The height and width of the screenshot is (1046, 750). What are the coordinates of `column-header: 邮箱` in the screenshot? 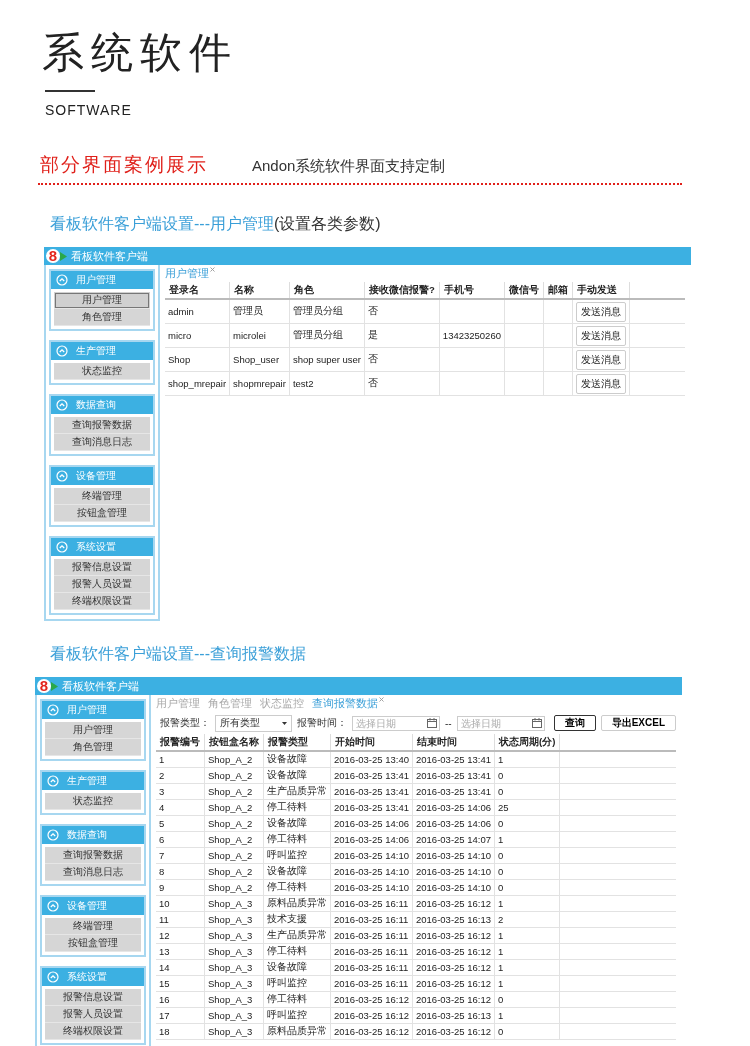 It's located at (558, 290).